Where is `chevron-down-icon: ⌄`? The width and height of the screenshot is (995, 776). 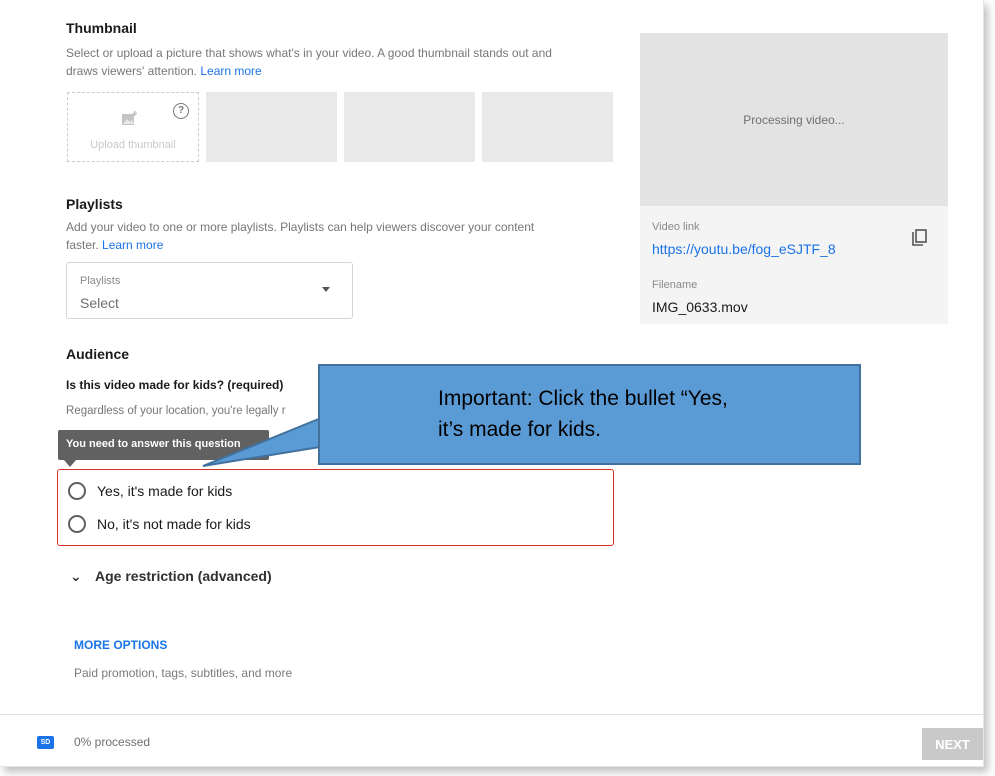 chevron-down-icon: ⌄ is located at coordinates (76, 576).